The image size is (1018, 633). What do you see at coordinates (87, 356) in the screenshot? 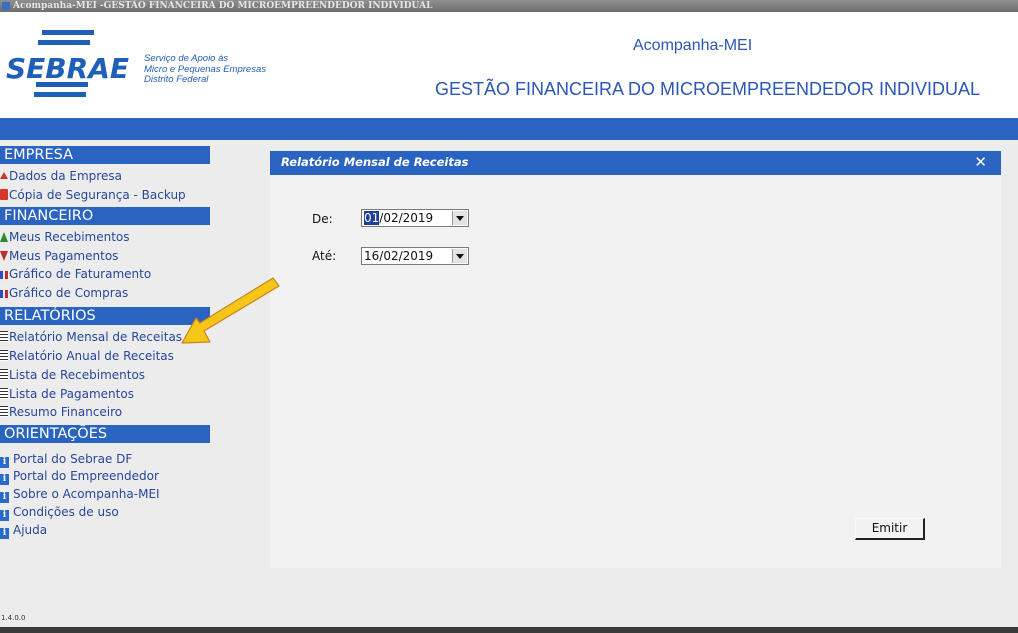
I see `menu-relatorio-anual: Relatório Anual de Receitas` at bounding box center [87, 356].